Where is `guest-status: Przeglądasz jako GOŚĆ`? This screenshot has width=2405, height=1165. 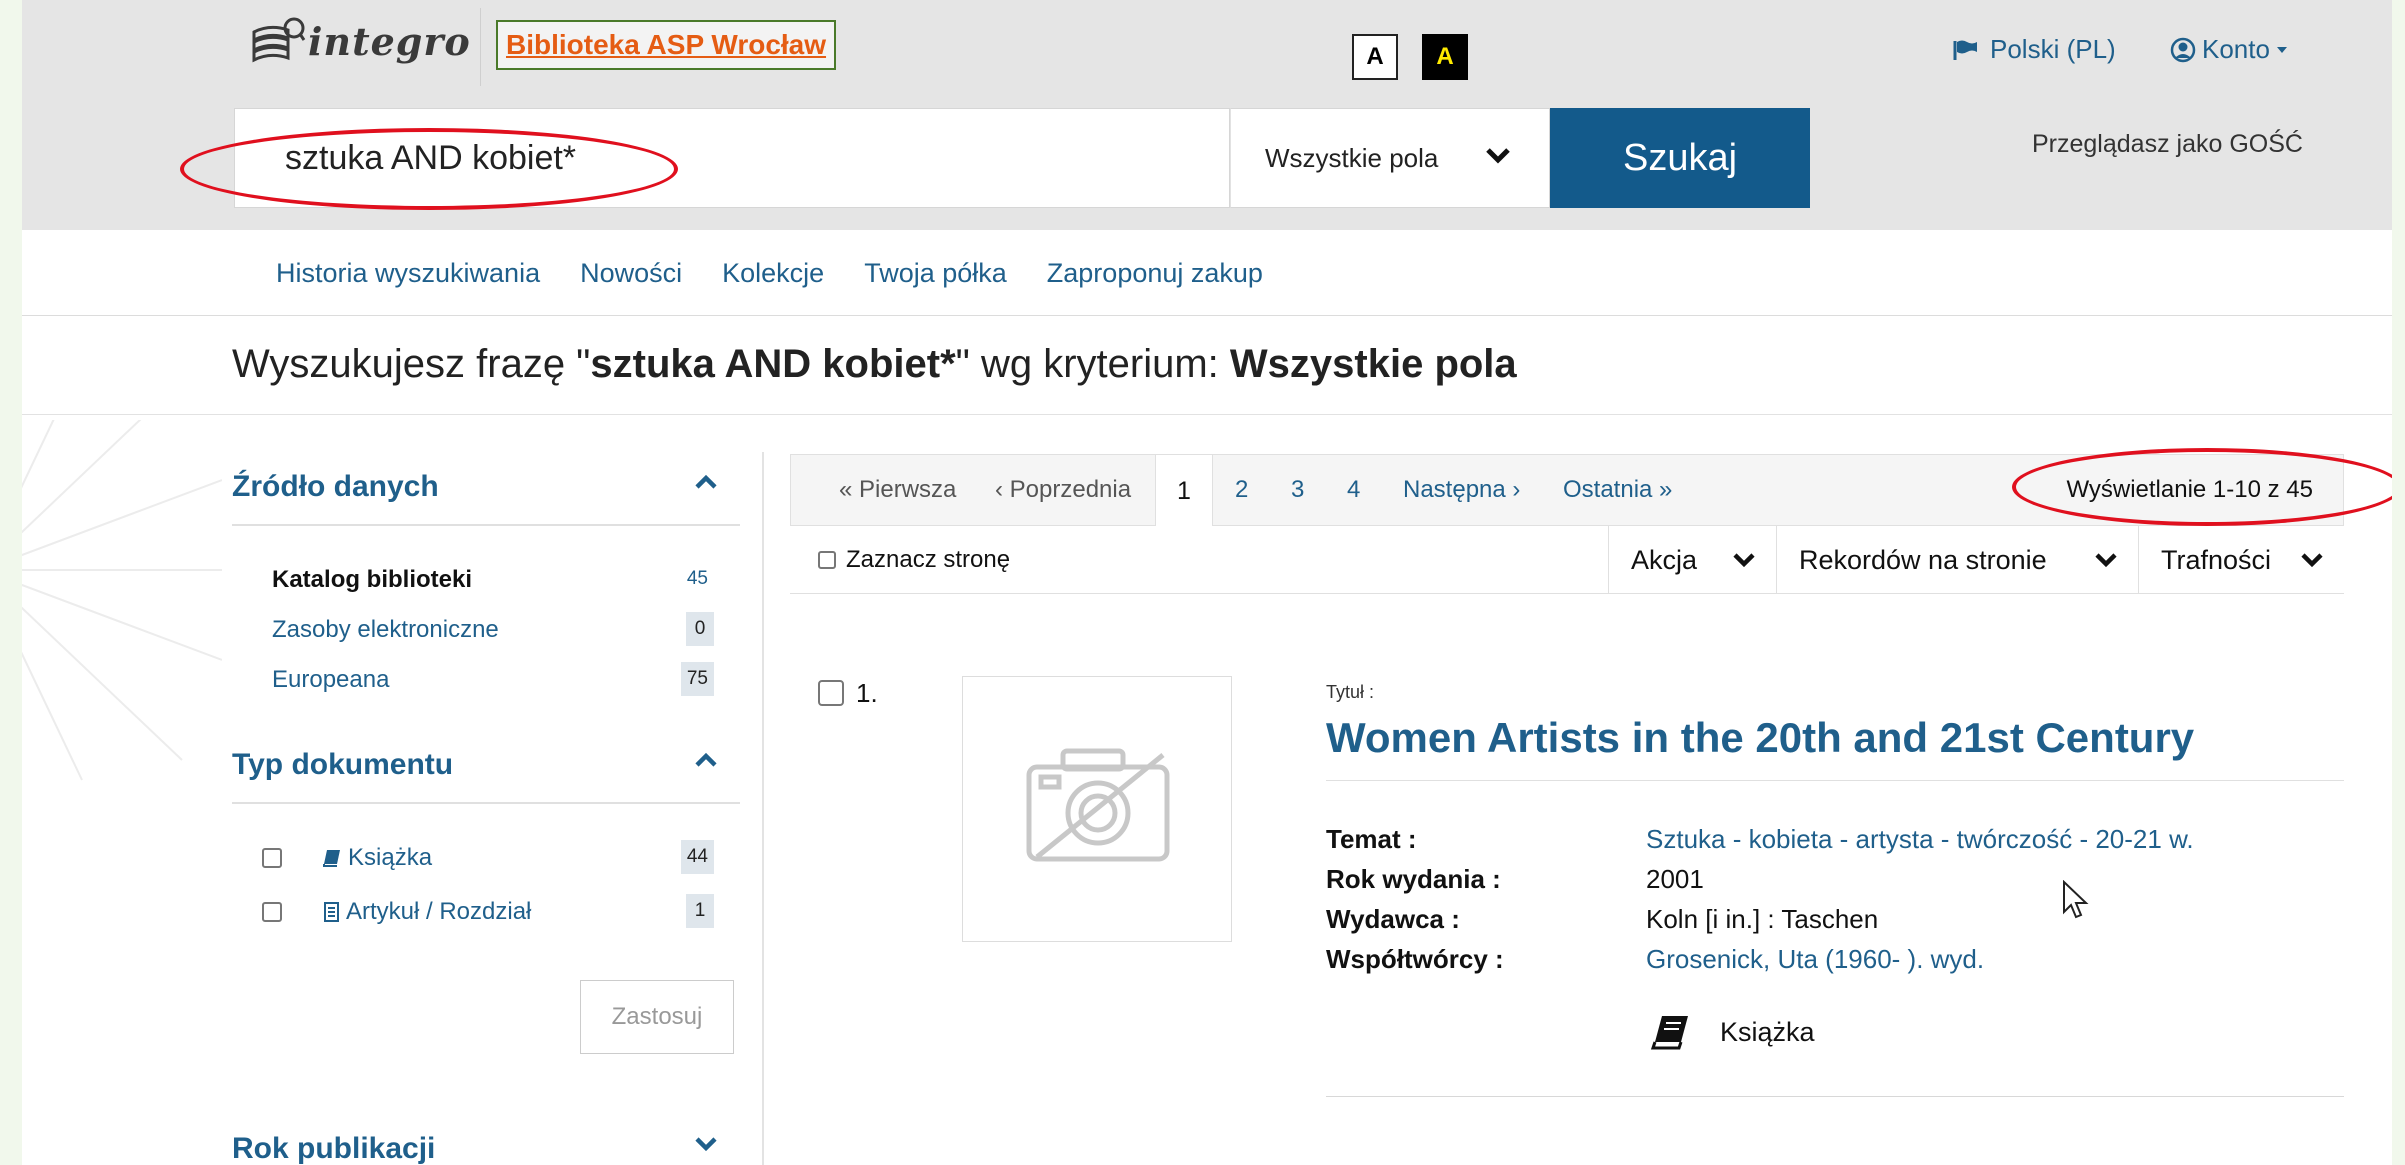 guest-status: Przeglądasz jako GOŚĆ is located at coordinates (2167, 144).